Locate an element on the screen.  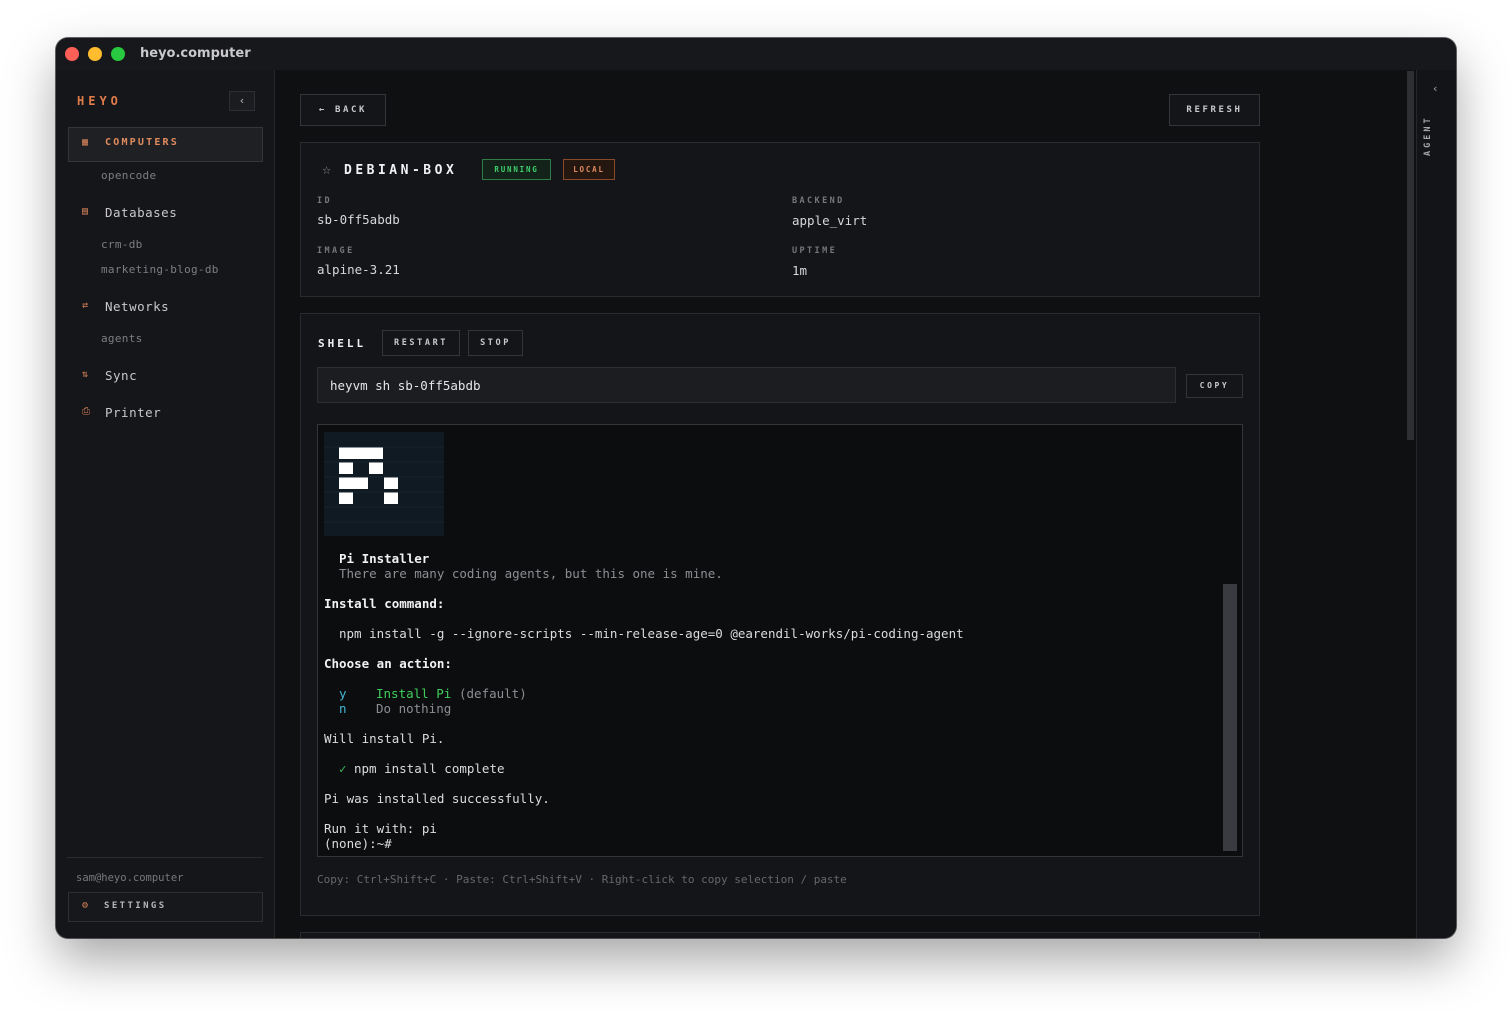
agent-panel-toggle: AGENT is located at coordinates (1428, 135).